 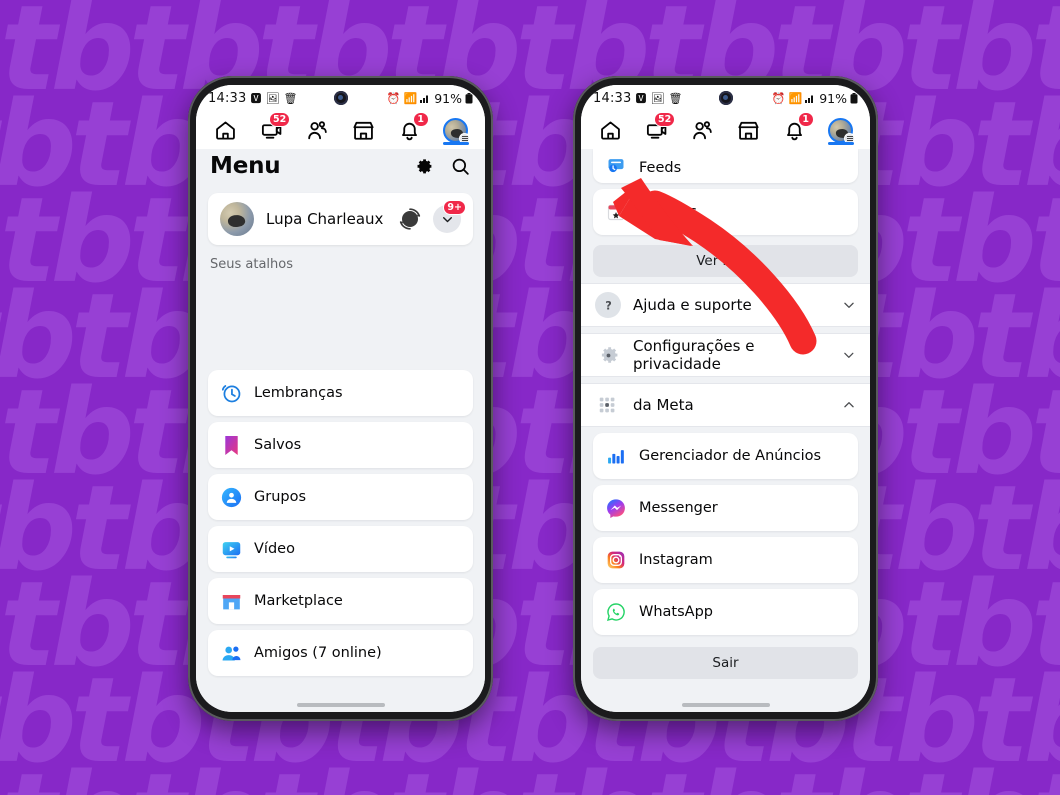 I want to click on profile-card: Lupa Charleaux 9+, so click(x=340, y=219).